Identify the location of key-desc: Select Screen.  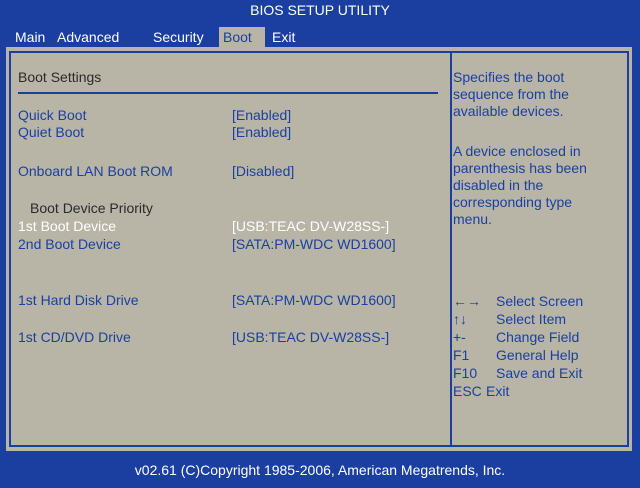
(540, 301).